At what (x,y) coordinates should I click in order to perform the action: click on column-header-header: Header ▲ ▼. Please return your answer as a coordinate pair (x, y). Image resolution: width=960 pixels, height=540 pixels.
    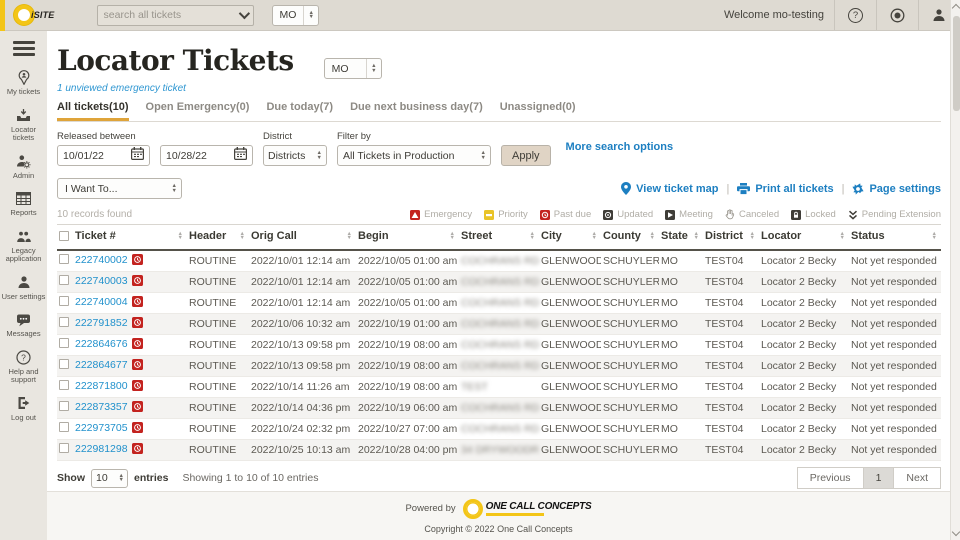
    Looking at the image, I should click on (218, 237).